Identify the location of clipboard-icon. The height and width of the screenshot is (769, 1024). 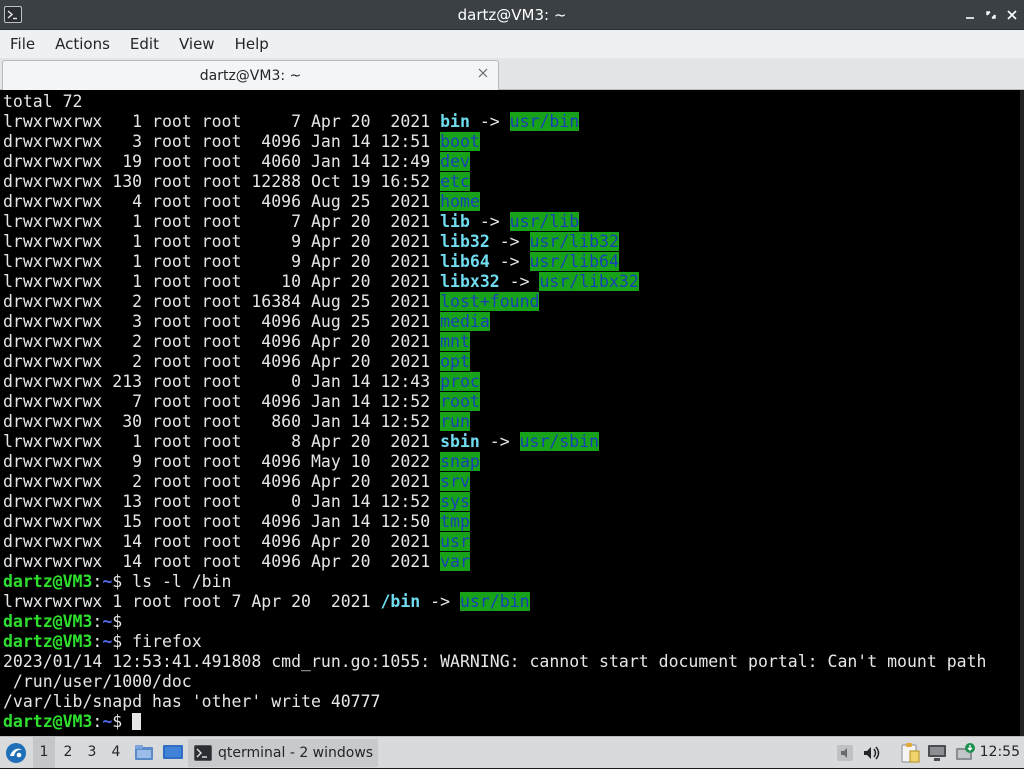
(910, 753).